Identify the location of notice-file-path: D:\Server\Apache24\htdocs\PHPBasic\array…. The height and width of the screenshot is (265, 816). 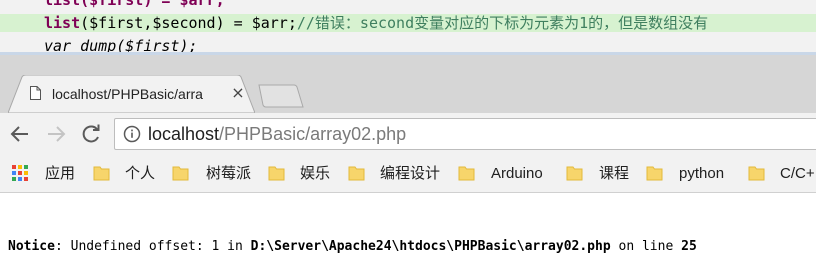
(430, 246).